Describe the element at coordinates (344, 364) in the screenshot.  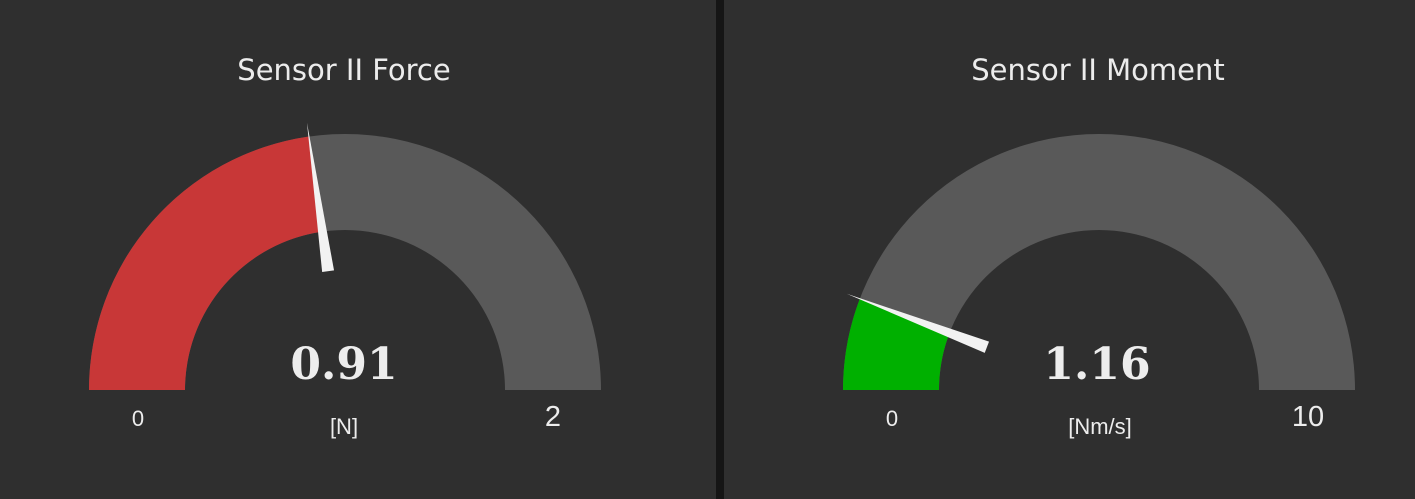
I see `gauge-value: 0.91` at that location.